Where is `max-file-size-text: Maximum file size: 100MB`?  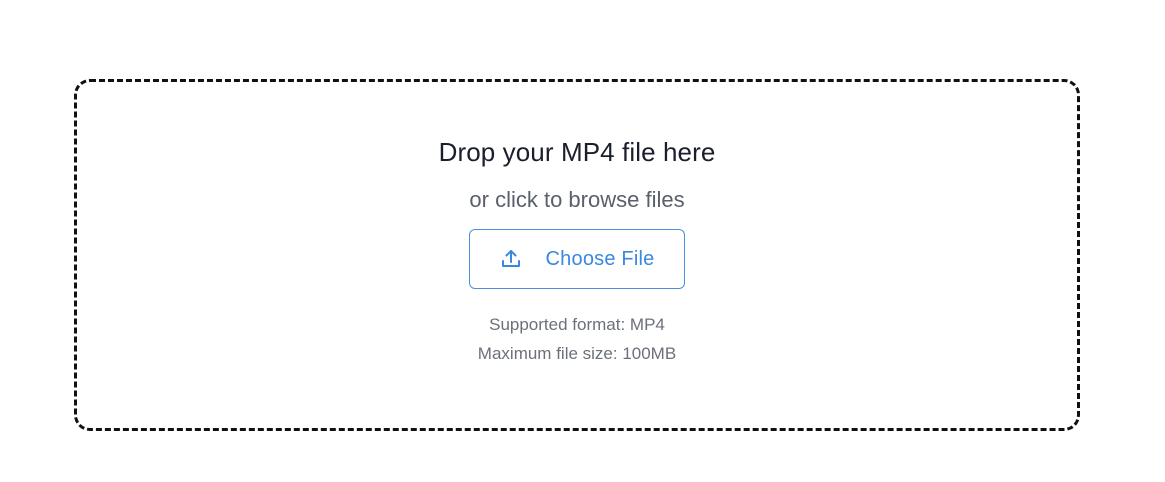 max-file-size-text: Maximum file size: 100MB is located at coordinates (577, 353).